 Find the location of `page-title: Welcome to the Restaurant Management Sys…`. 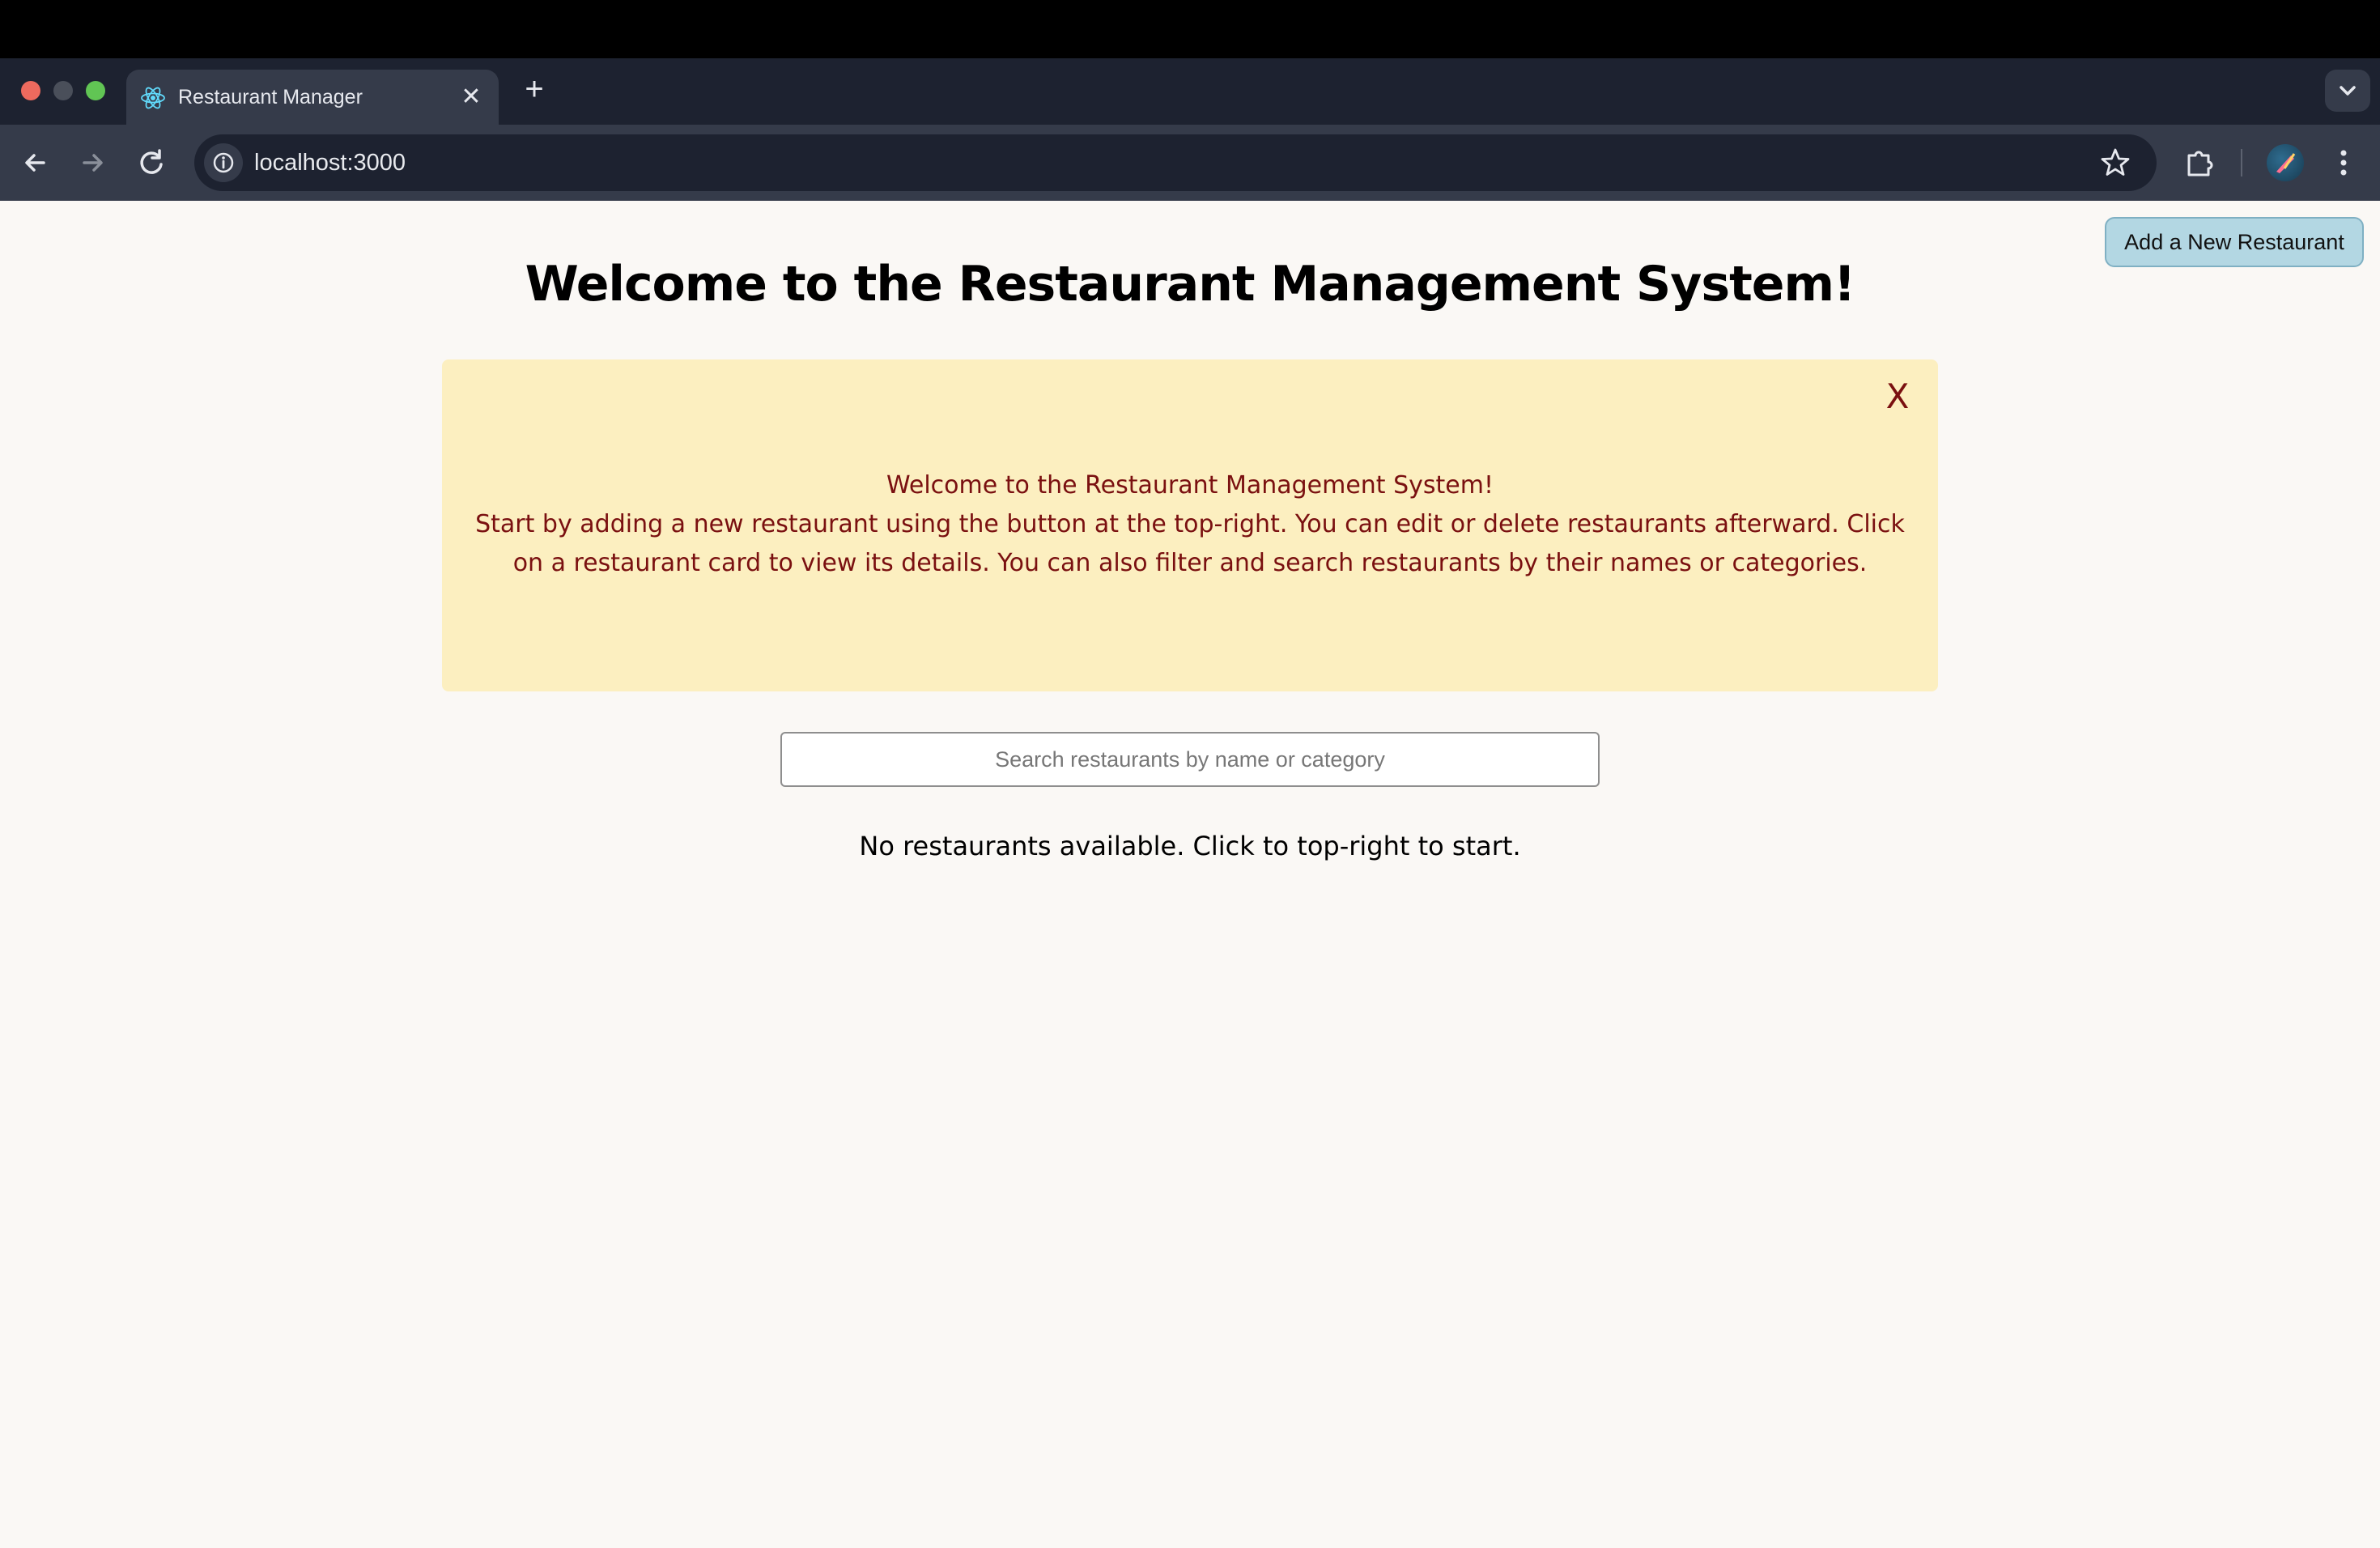

page-title: Welcome to the Restaurant Management Sys… is located at coordinates (1190, 285).